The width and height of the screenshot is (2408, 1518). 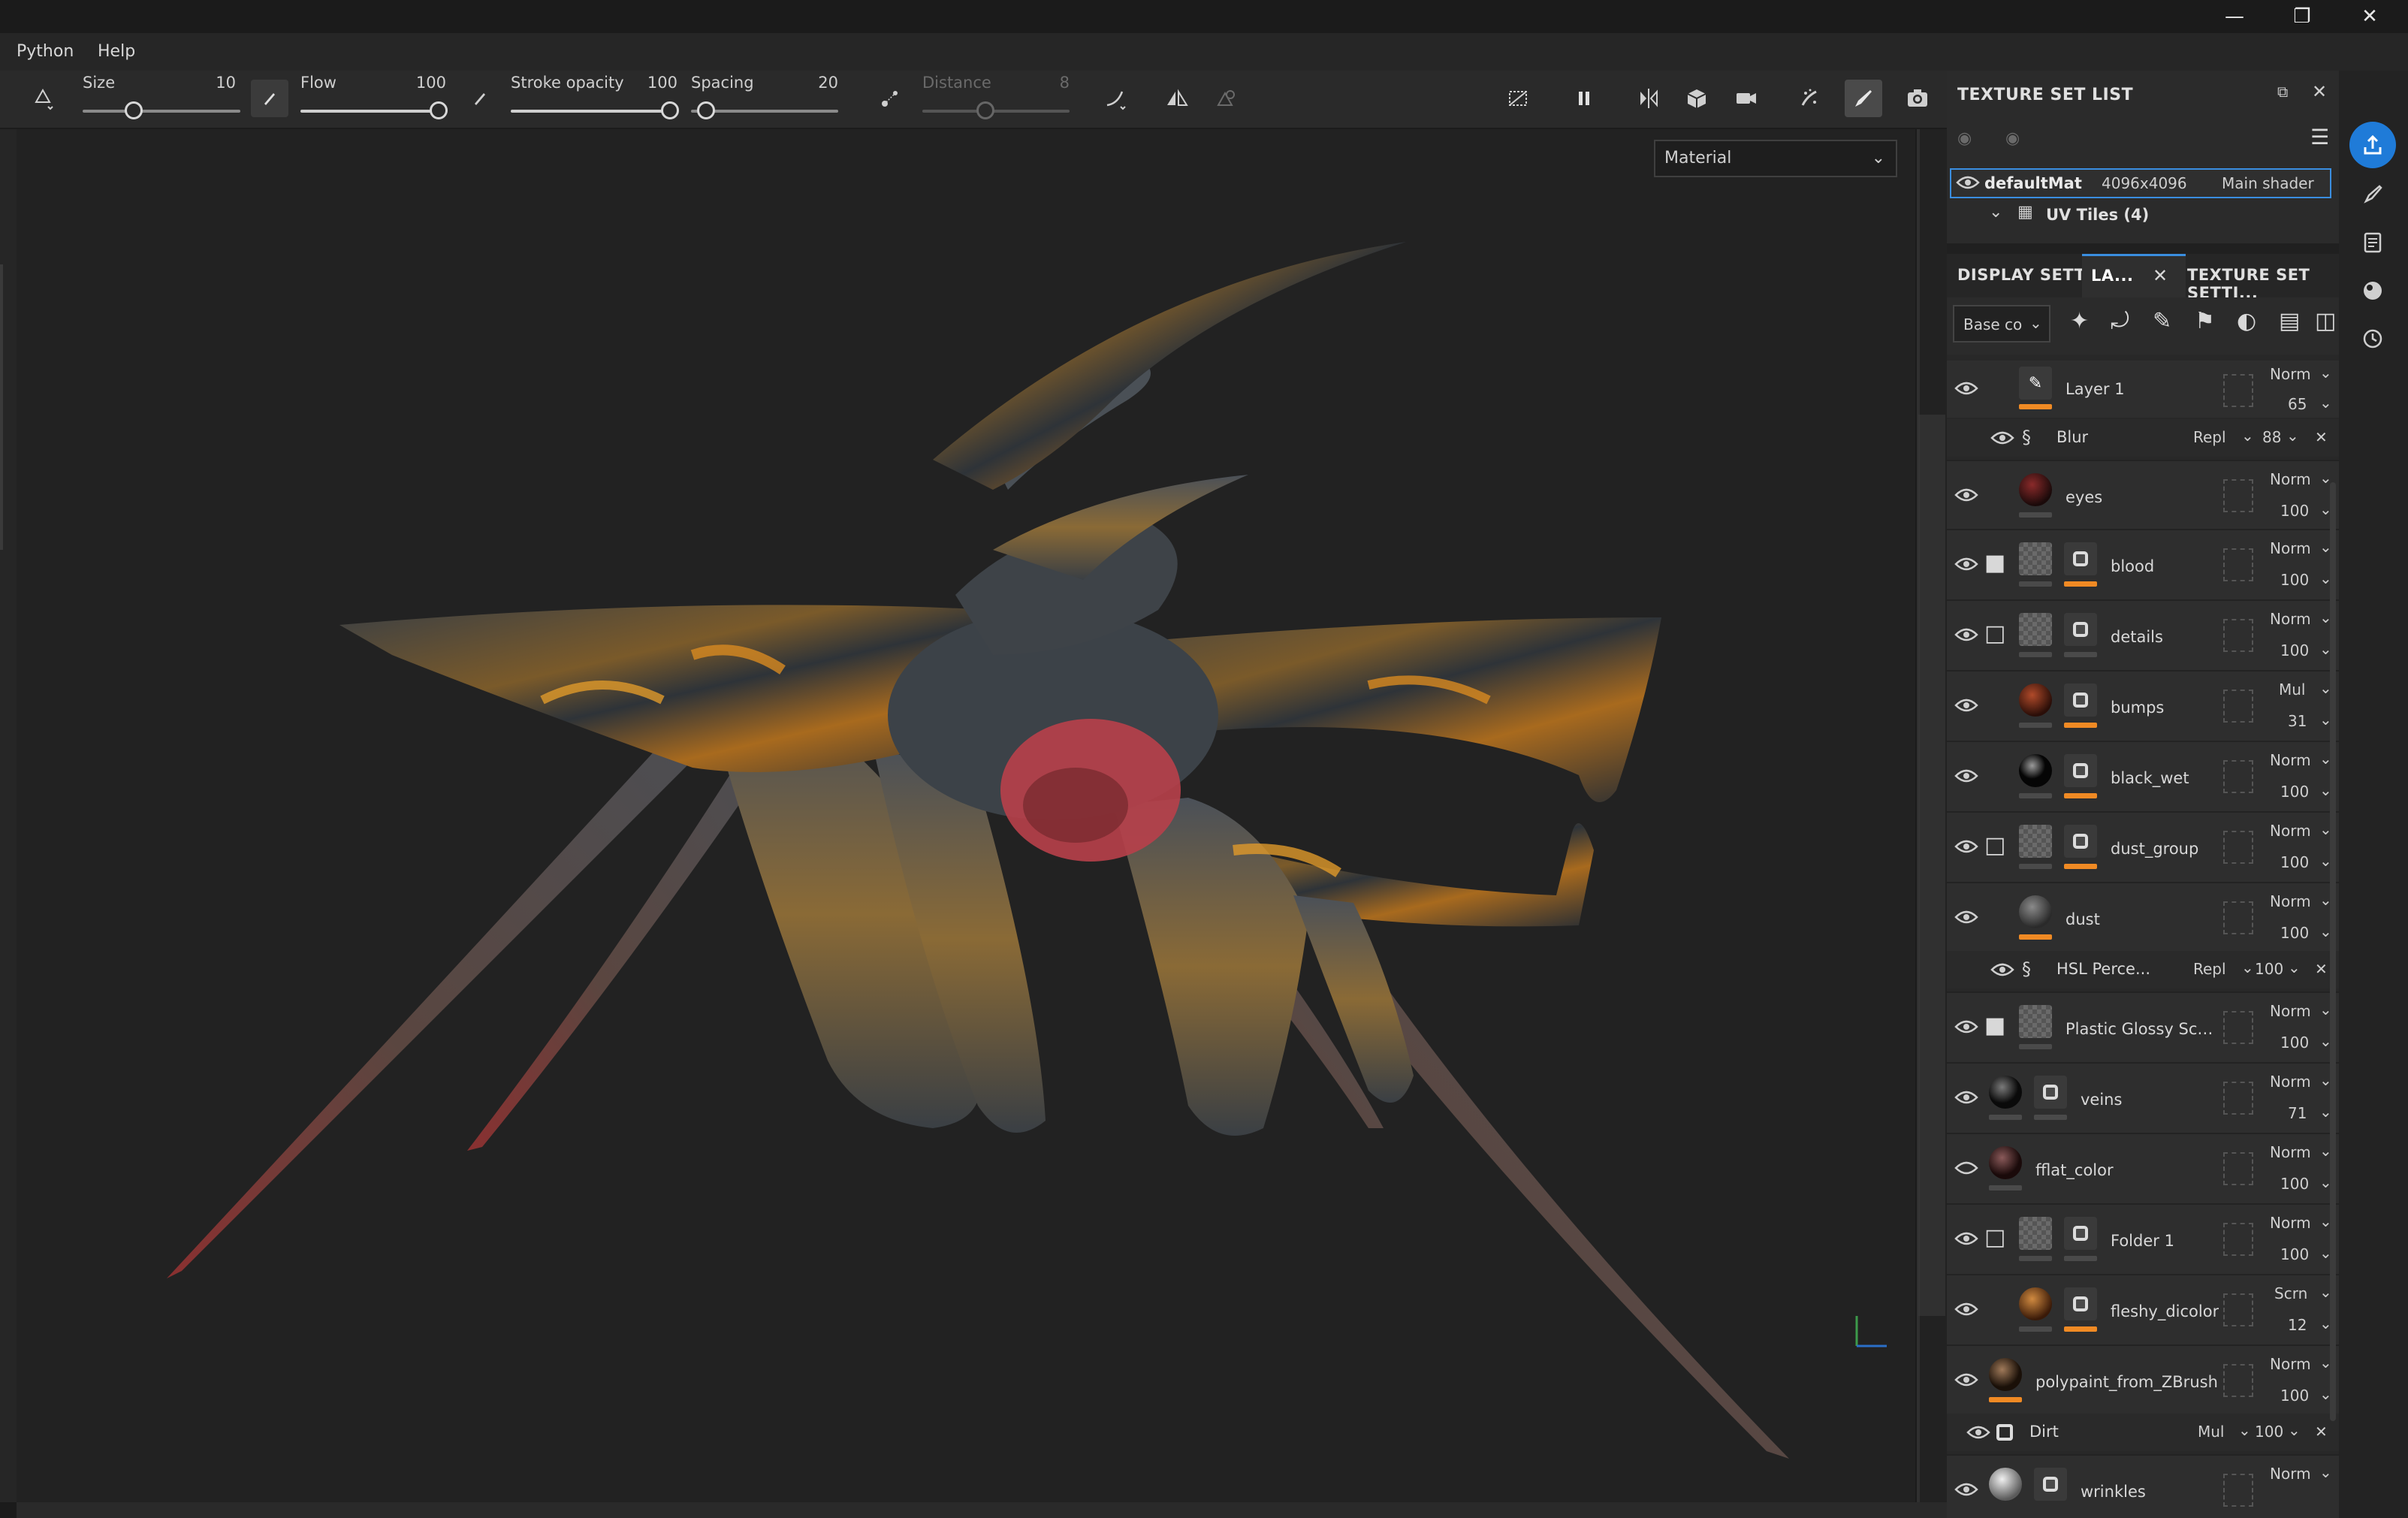 I want to click on screenshot-icon, so click(x=1917, y=98).